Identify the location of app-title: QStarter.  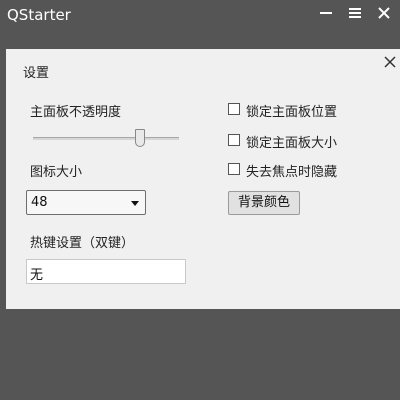
(39, 15).